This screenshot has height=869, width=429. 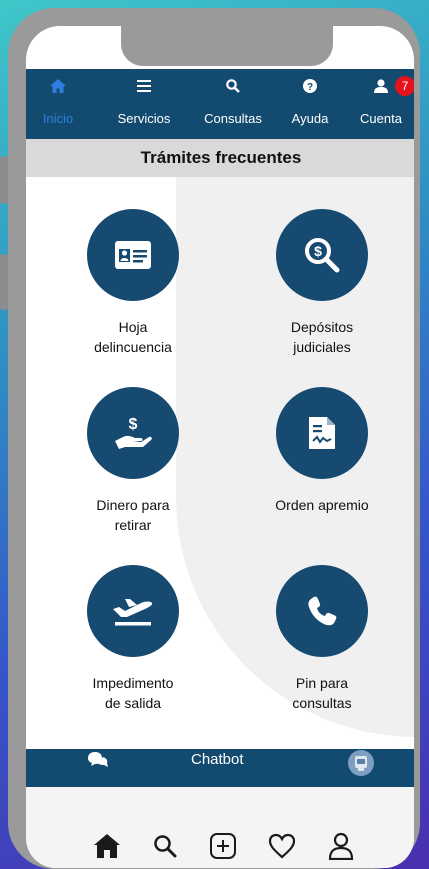 I want to click on tile-label-line1: Dinero para, so click(x=133, y=505).